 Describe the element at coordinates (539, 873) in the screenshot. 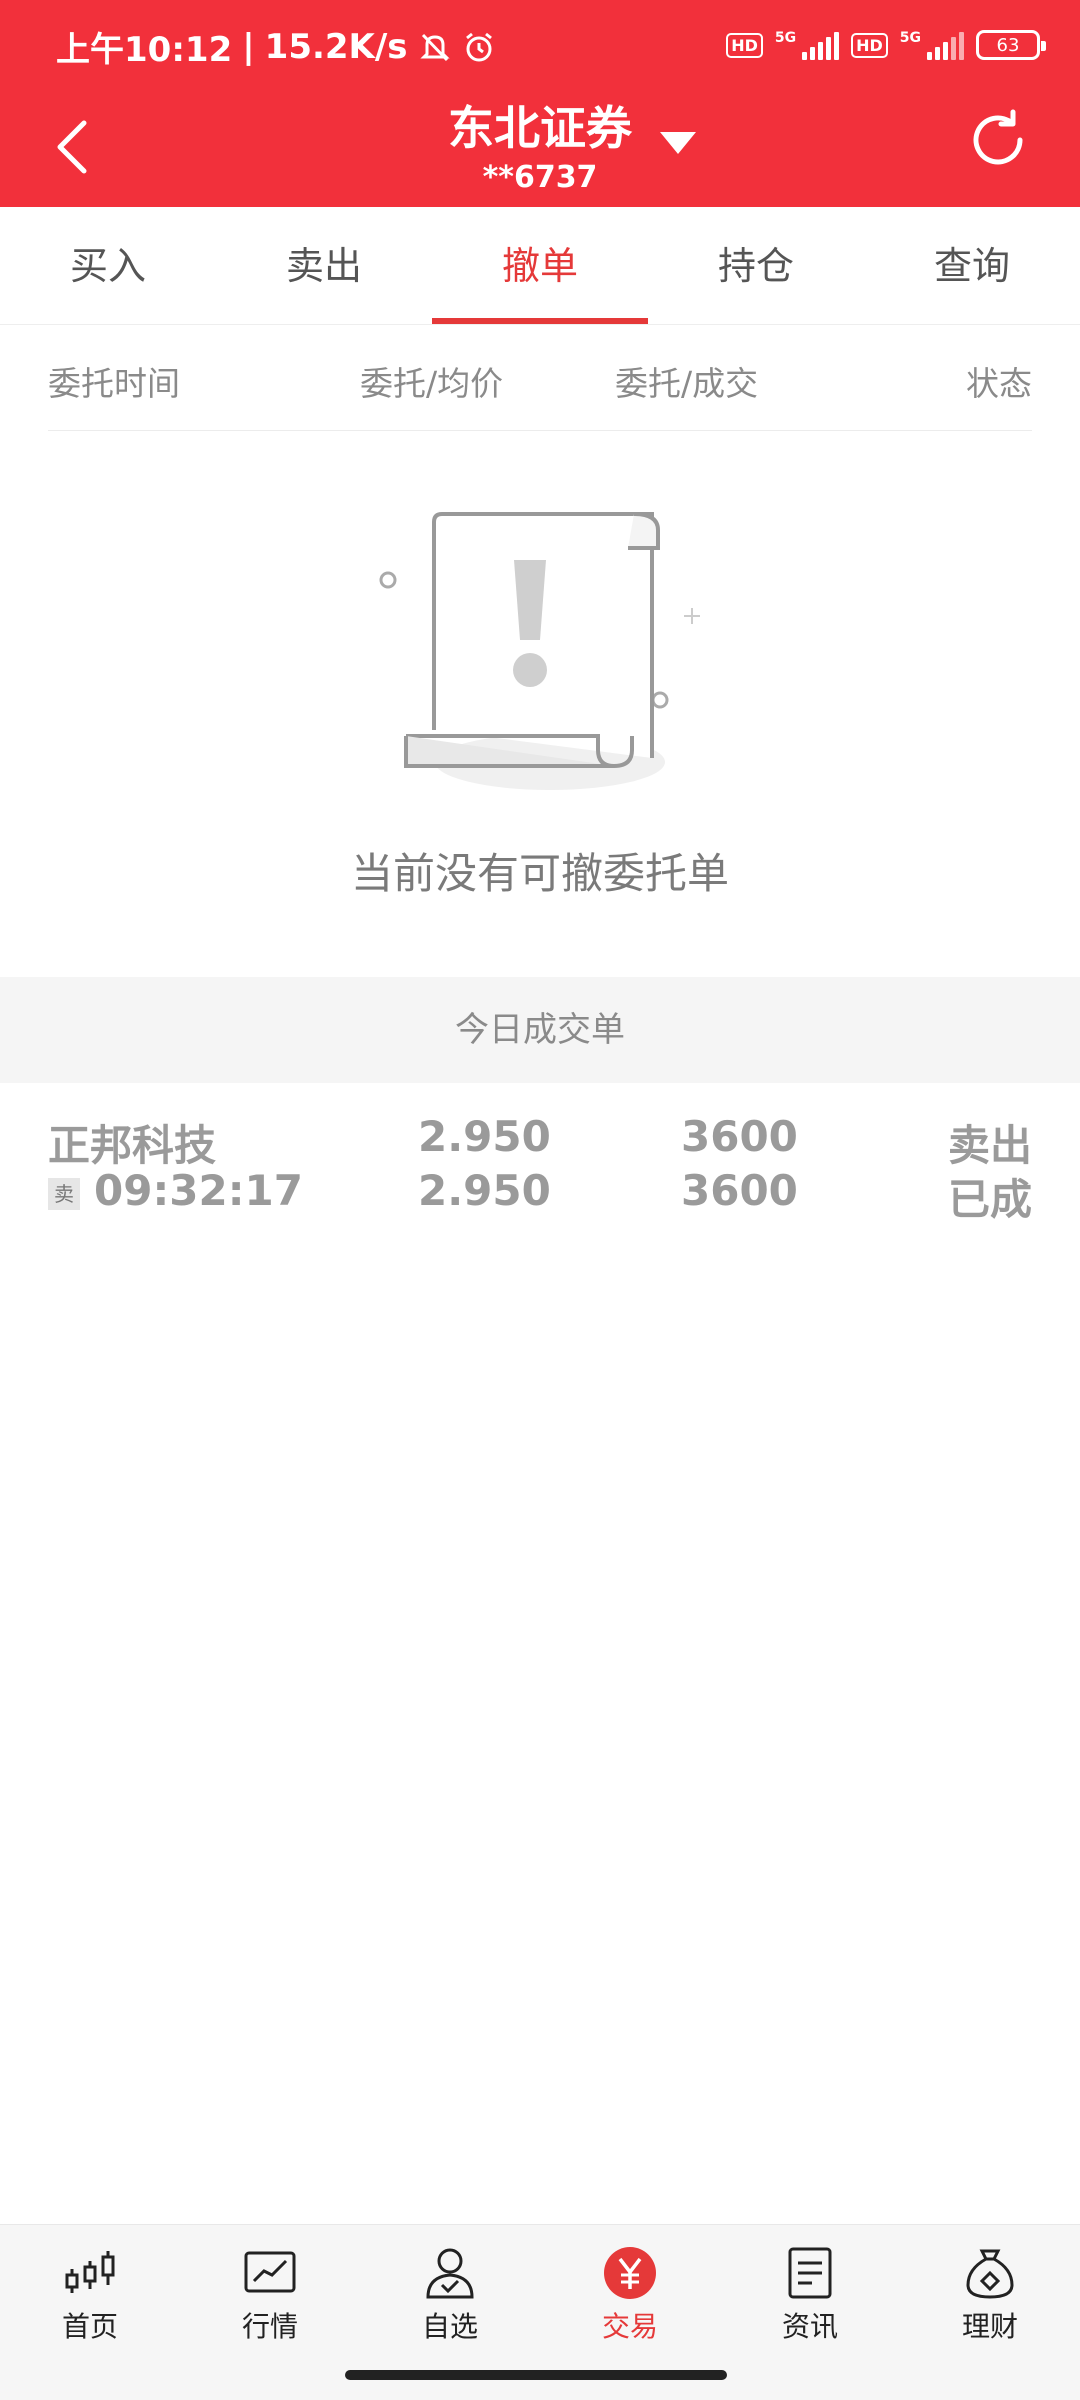

I see `empty-state-message: 当前没有可撤委托单` at that location.